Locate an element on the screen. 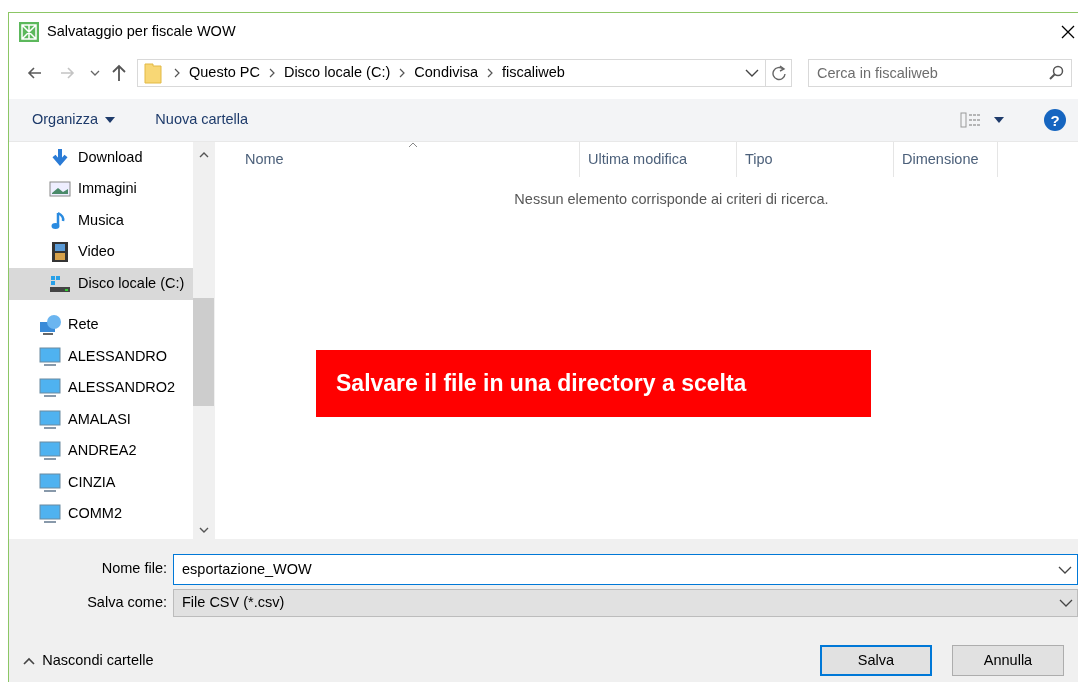 The height and width of the screenshot is (682, 1078). scrollbar-thumb is located at coordinates (203, 352).